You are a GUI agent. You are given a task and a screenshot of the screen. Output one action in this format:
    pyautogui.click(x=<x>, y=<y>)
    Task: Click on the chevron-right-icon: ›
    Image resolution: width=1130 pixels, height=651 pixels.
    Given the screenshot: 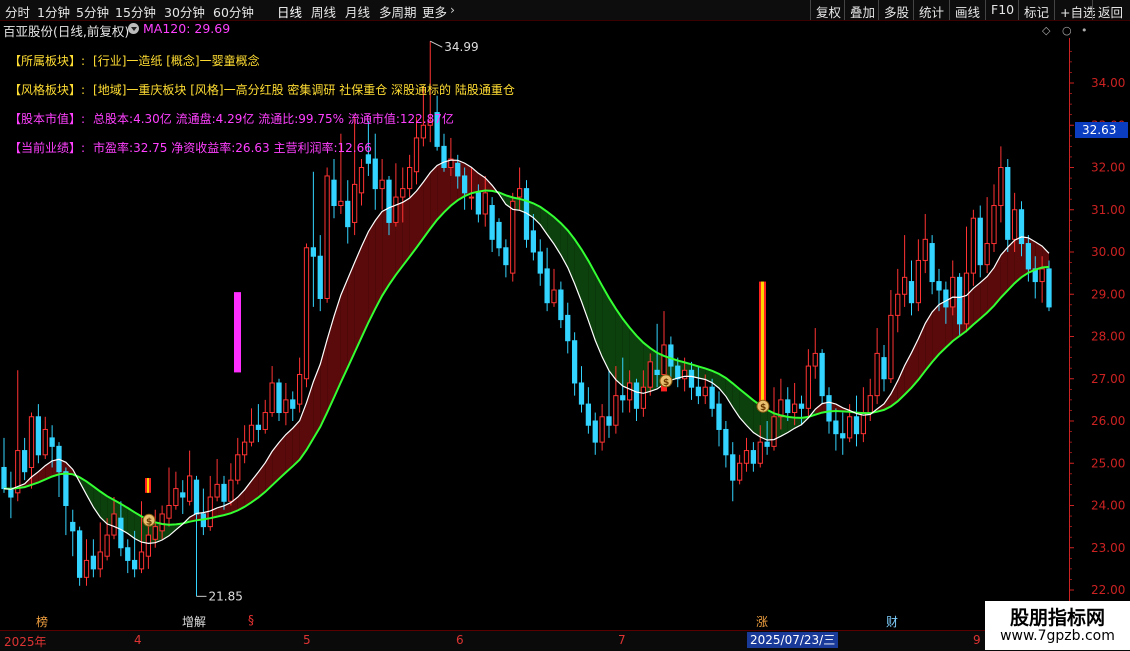 What is the action you would take?
    pyautogui.click(x=452, y=9)
    